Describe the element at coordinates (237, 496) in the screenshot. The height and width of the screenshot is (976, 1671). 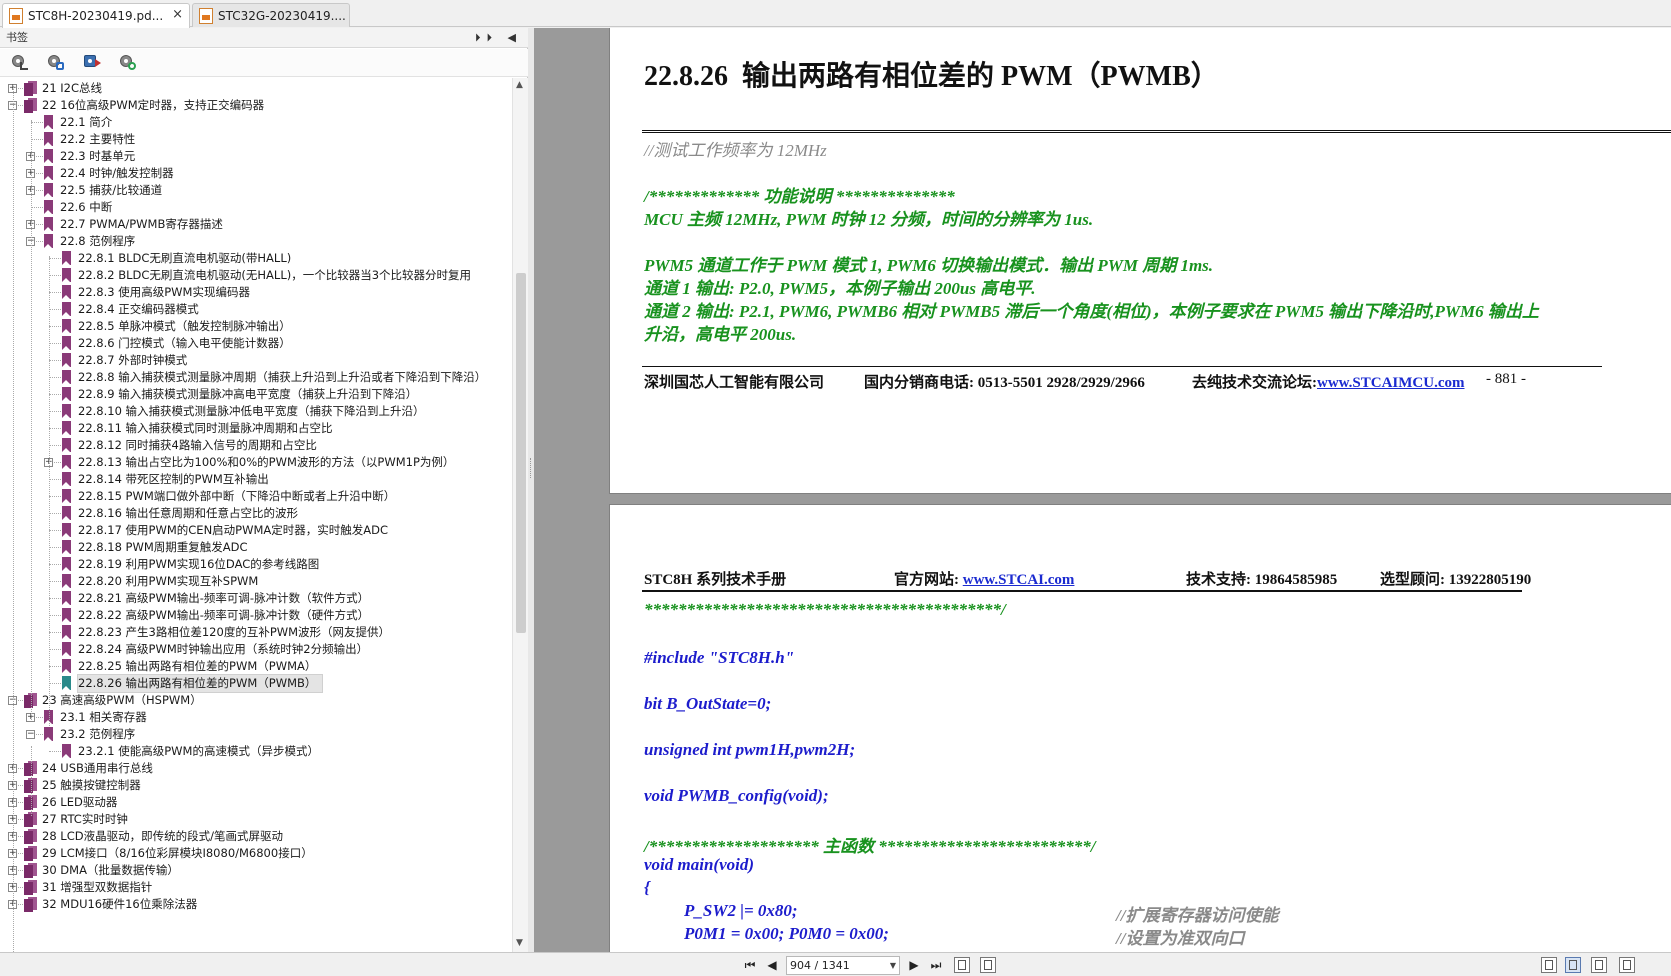
I see `bookmark-label: 22.8.15 PWM端口做外部中断（下降沿中断或者上升沿中断）` at that location.